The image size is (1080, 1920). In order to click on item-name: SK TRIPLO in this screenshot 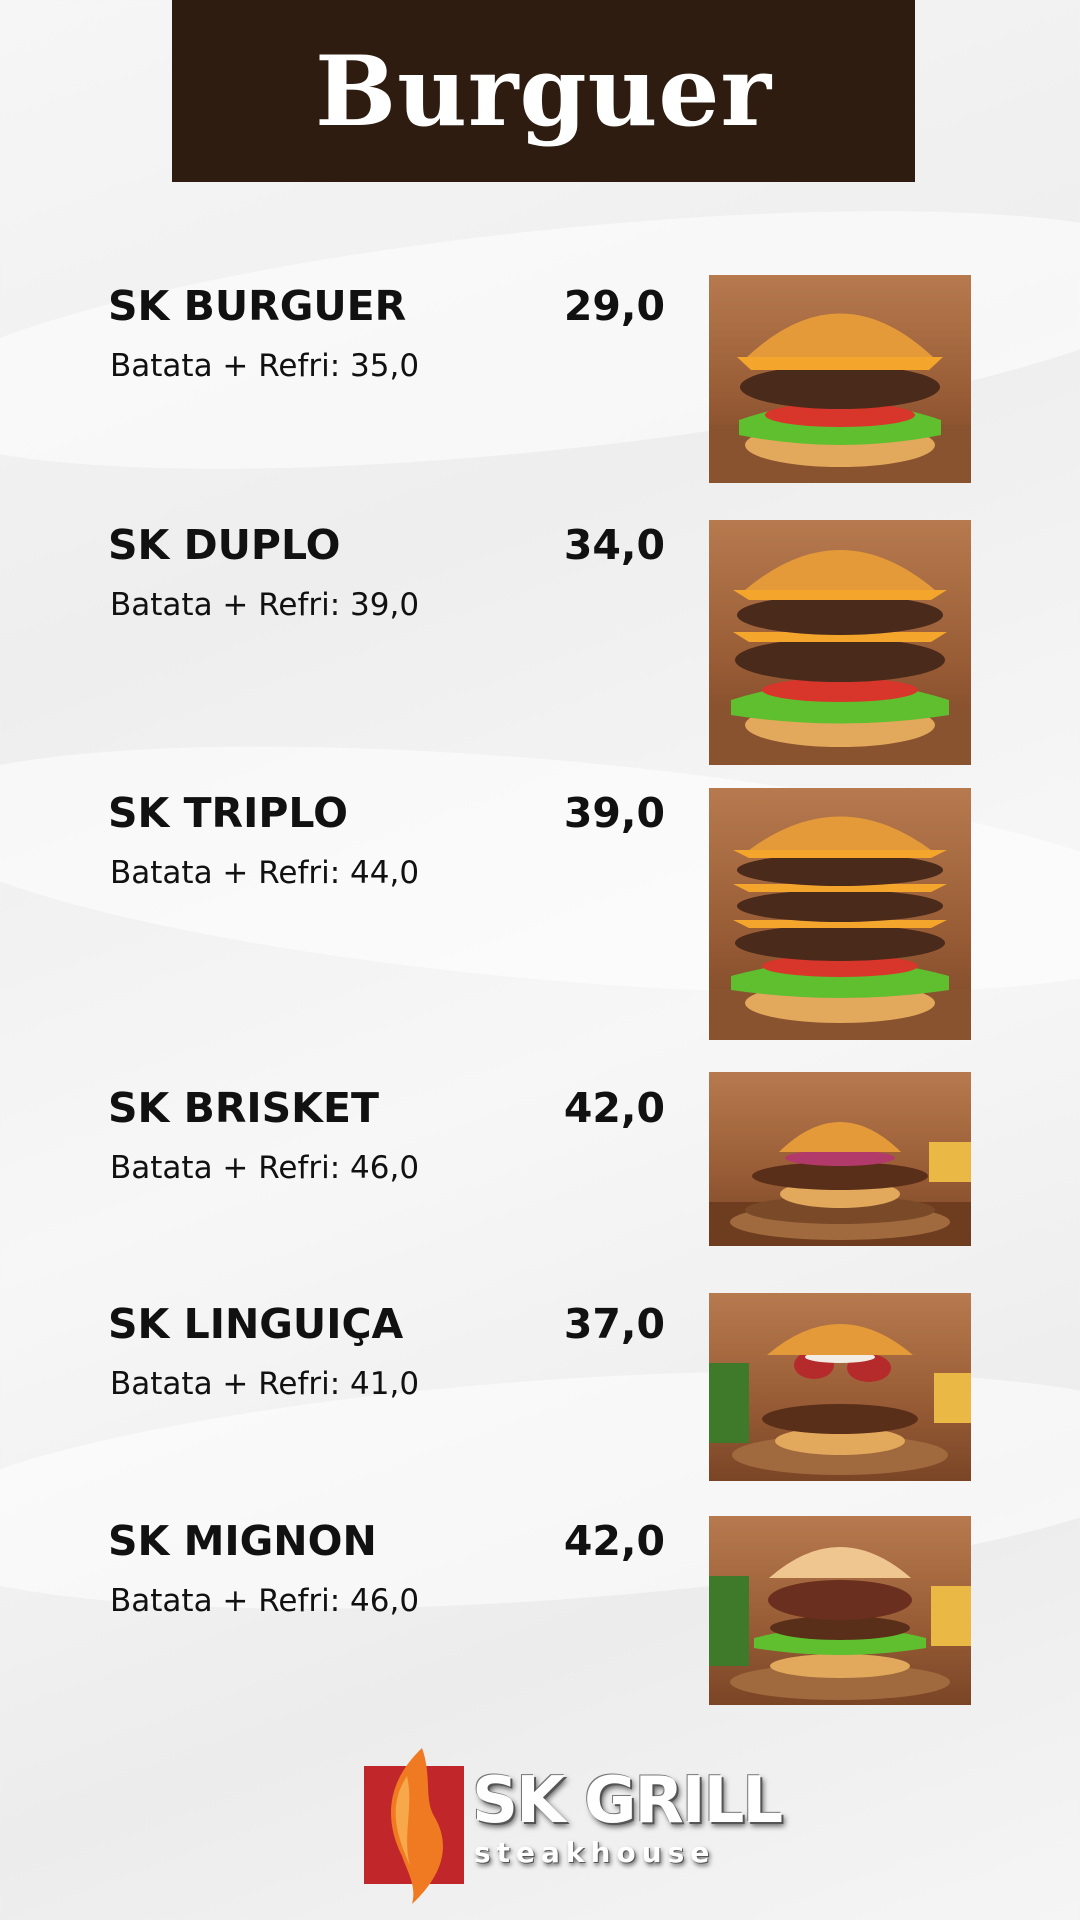, I will do `click(228, 813)`.